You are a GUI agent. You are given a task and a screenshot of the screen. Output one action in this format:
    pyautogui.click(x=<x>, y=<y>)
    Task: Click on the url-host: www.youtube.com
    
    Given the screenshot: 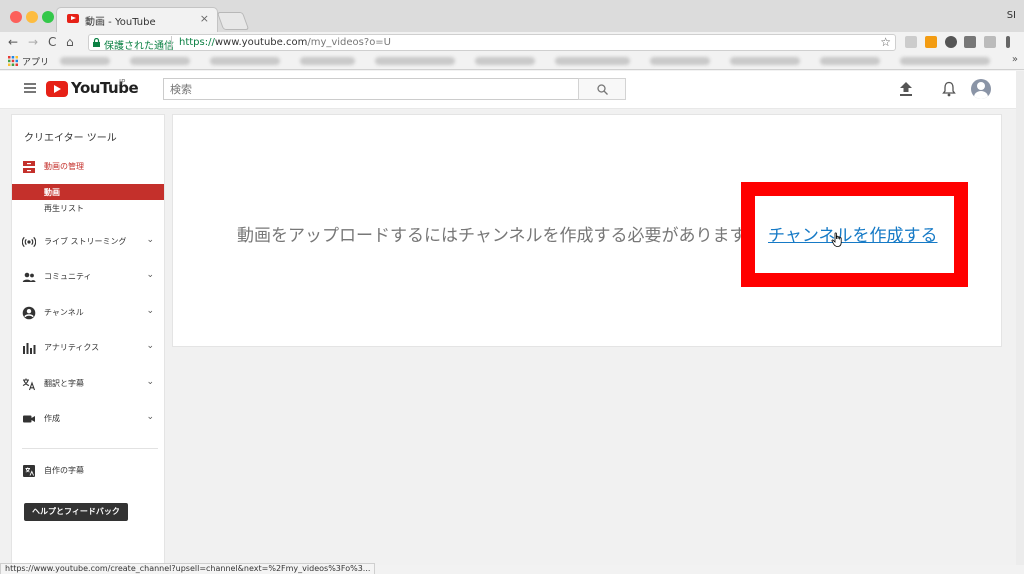 What is the action you would take?
    pyautogui.click(x=261, y=42)
    